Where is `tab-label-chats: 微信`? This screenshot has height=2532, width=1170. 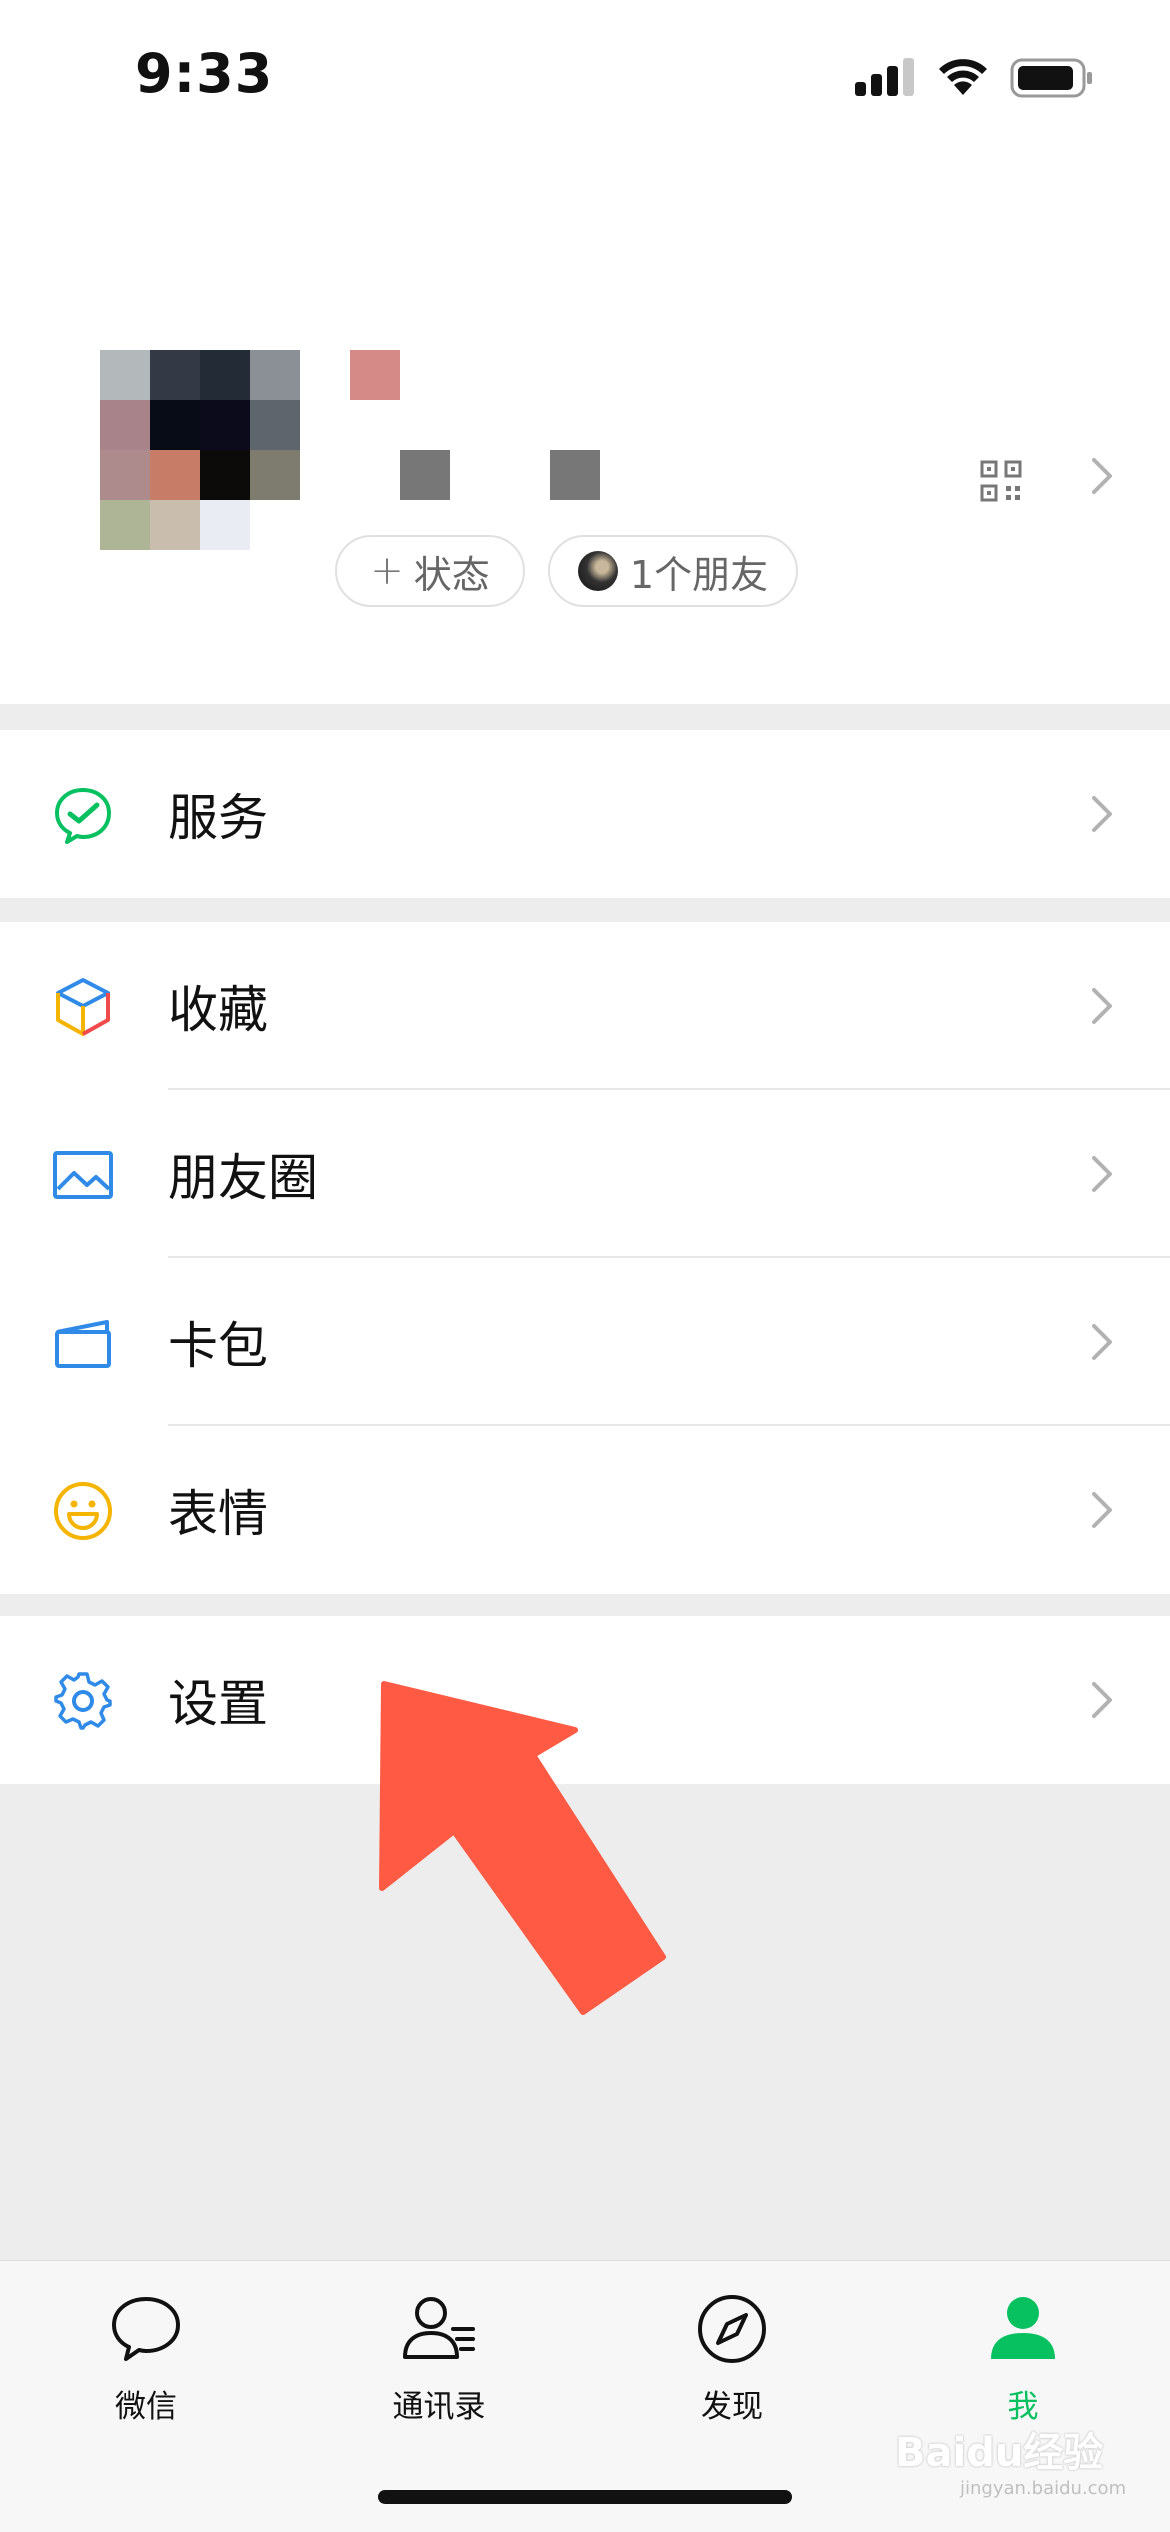
tab-label-chats: 微信 is located at coordinates (146, 2407).